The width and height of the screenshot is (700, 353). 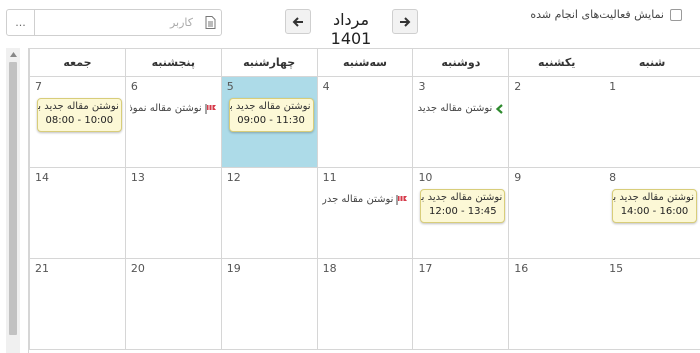 I want to click on chevron-left-icon, so click(x=499, y=108).